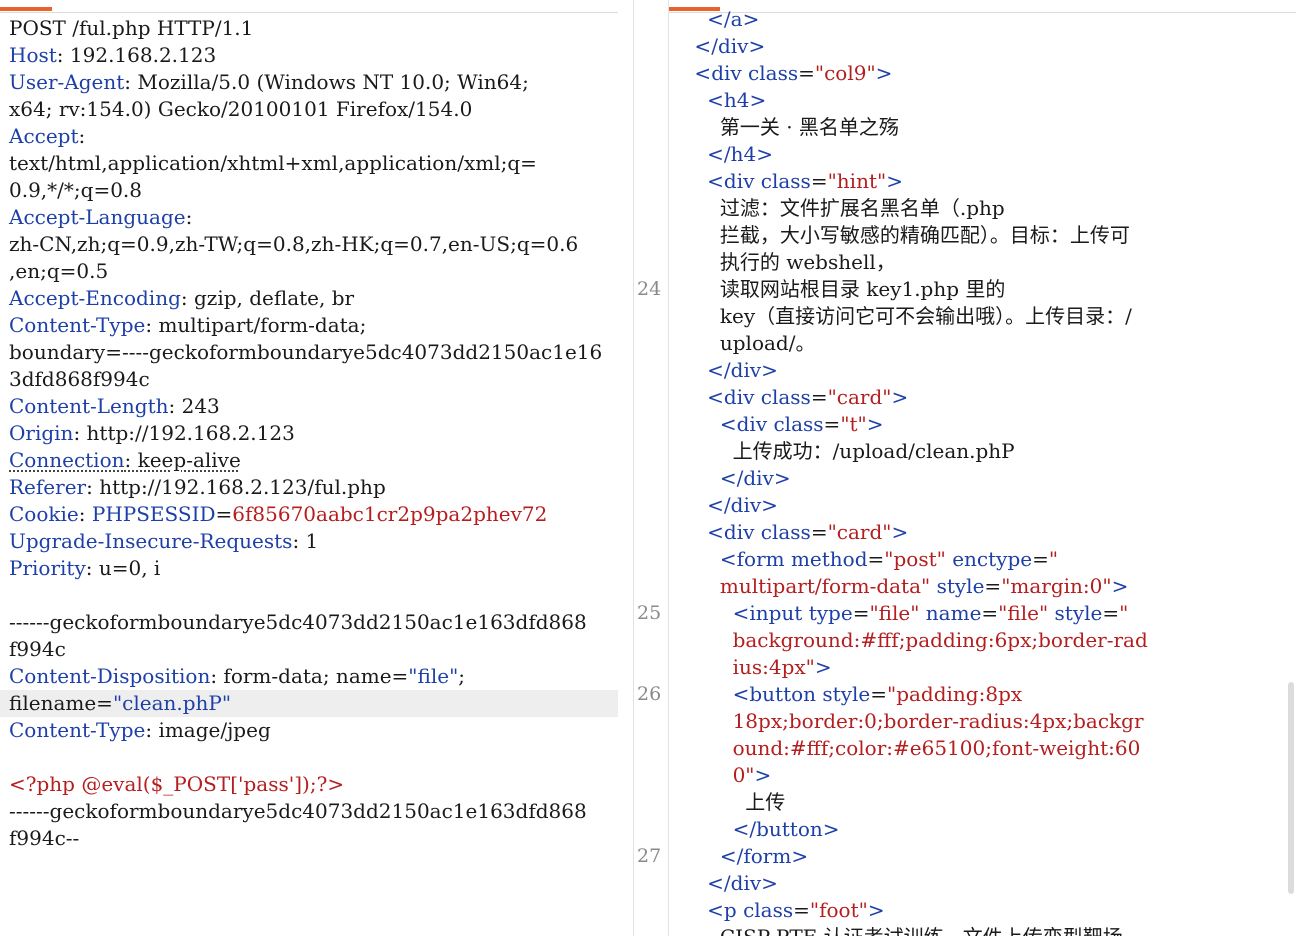  Describe the element at coordinates (153, 514) in the screenshot. I see `request-token: PHPSESSID` at that location.